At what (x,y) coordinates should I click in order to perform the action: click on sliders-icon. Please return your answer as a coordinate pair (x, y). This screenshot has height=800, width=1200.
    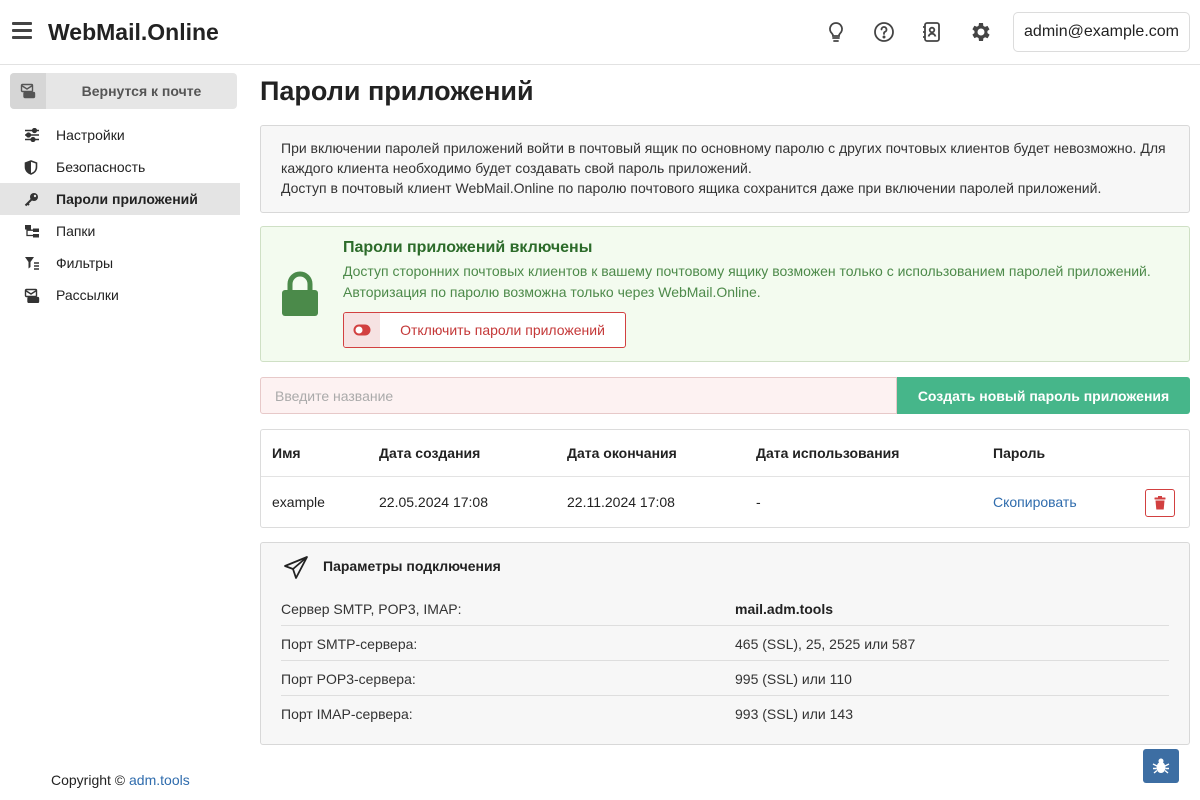
    Looking at the image, I should click on (32, 135).